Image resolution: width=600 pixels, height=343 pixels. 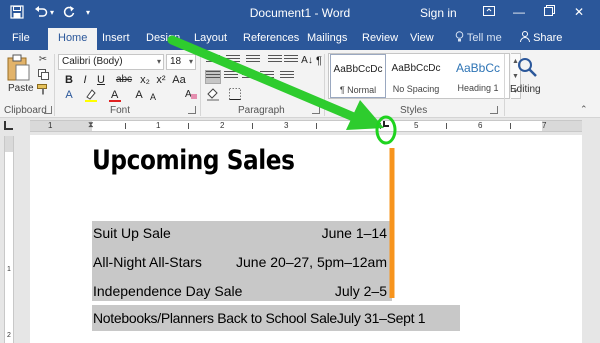 What do you see at coordinates (132, 233) in the screenshot?
I see `sale-name: Suit Up Sale` at bounding box center [132, 233].